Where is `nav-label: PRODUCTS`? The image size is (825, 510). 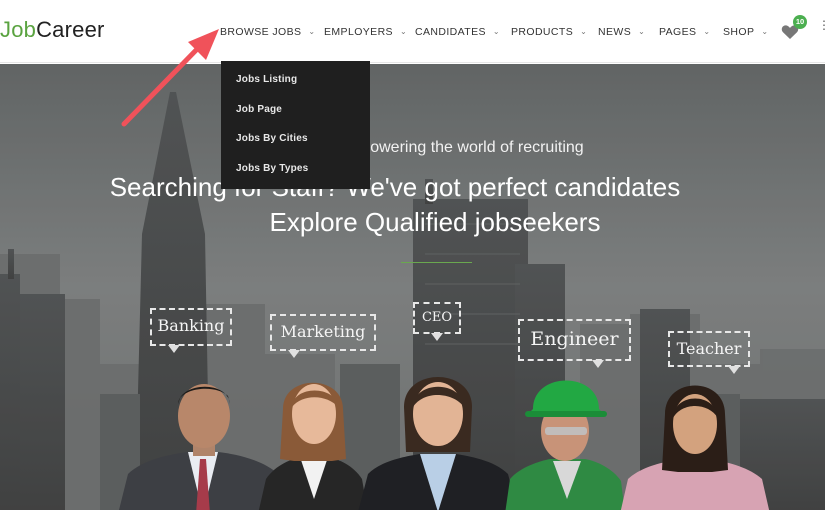 nav-label: PRODUCTS is located at coordinates (542, 32).